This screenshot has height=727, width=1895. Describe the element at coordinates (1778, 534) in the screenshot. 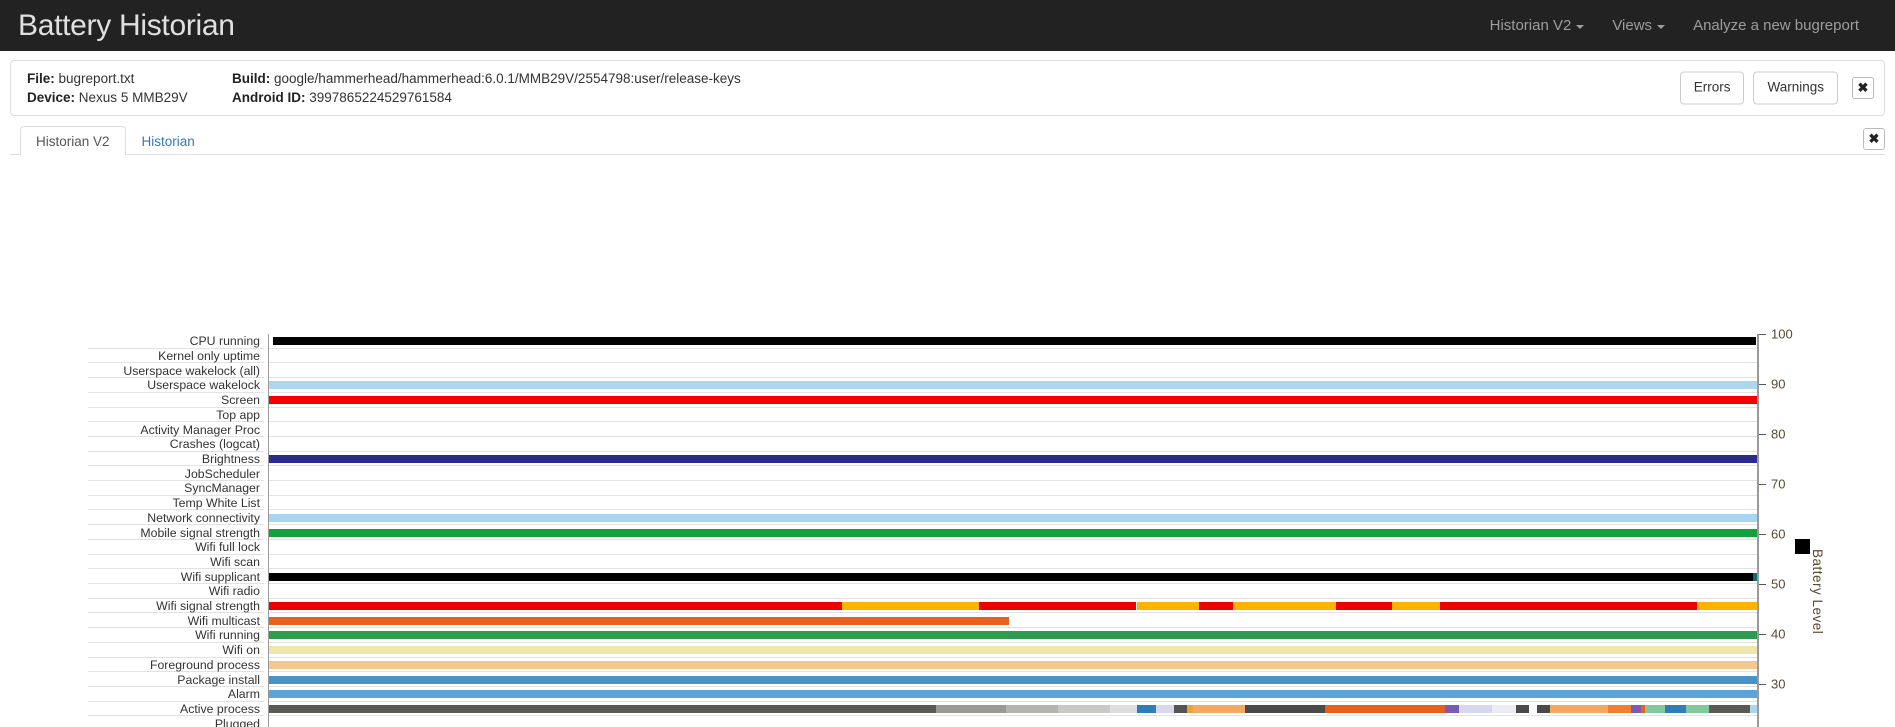

I see `y-axis-tick-label: 60` at that location.